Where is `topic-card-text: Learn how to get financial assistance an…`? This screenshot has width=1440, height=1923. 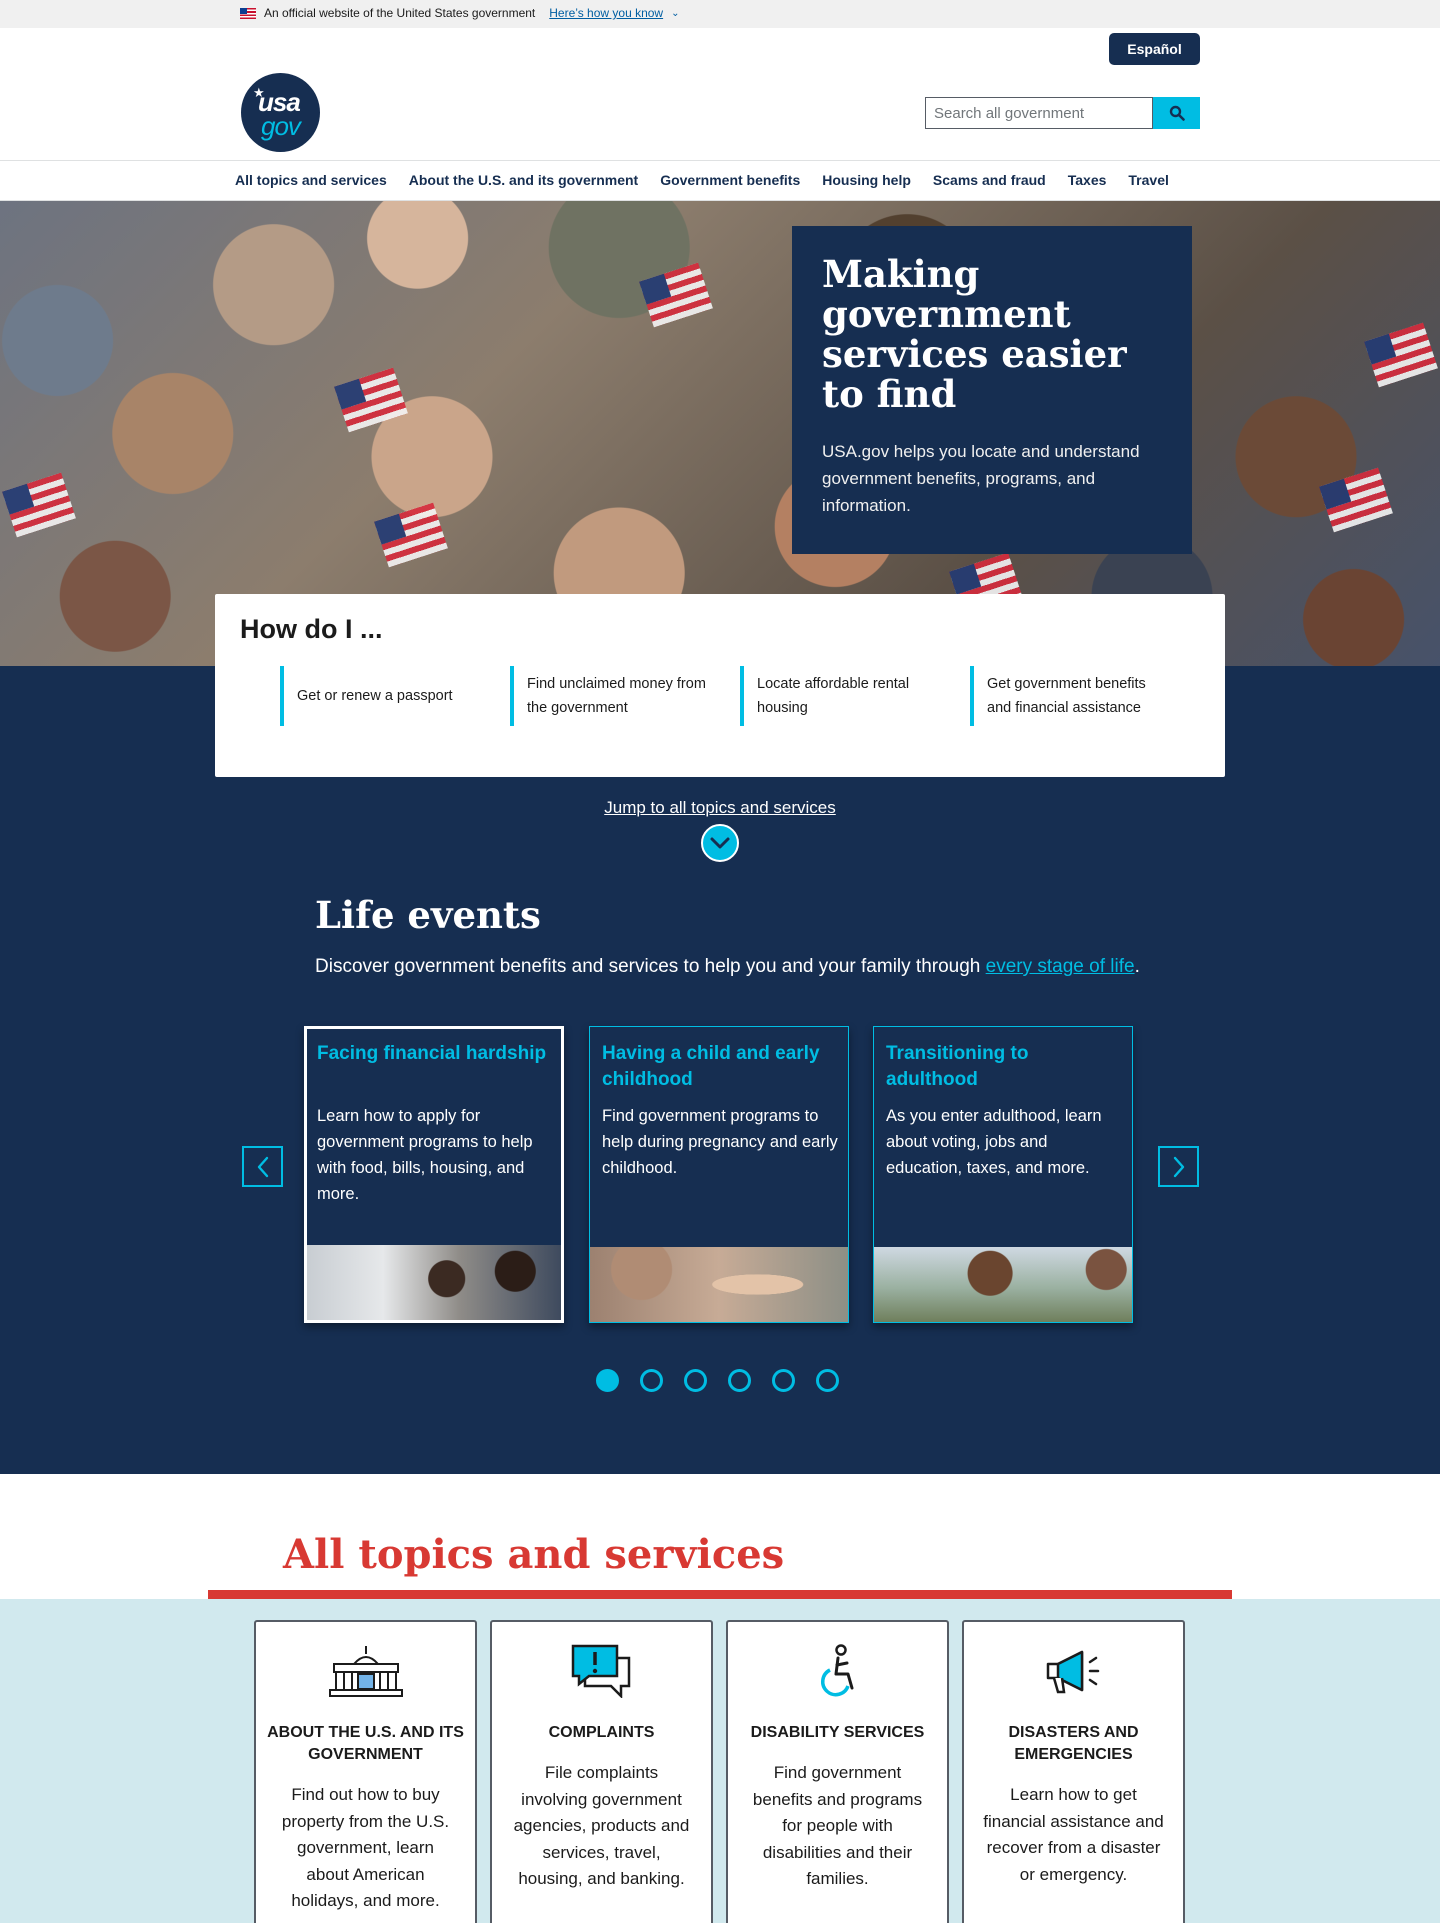
topic-card-text: Learn how to get financial assistance an… is located at coordinates (1073, 1834).